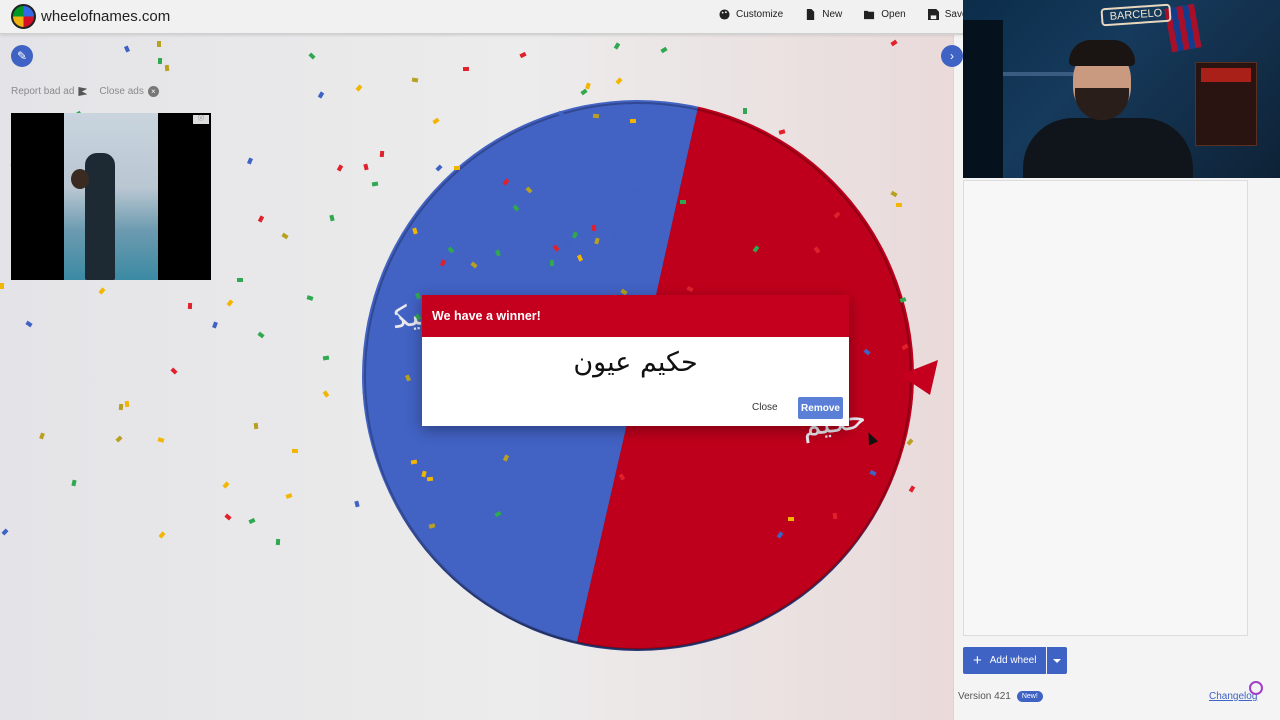 The width and height of the screenshot is (1280, 720). What do you see at coordinates (105, 16) in the screenshot?
I see `site-title: wheelofnames.com` at bounding box center [105, 16].